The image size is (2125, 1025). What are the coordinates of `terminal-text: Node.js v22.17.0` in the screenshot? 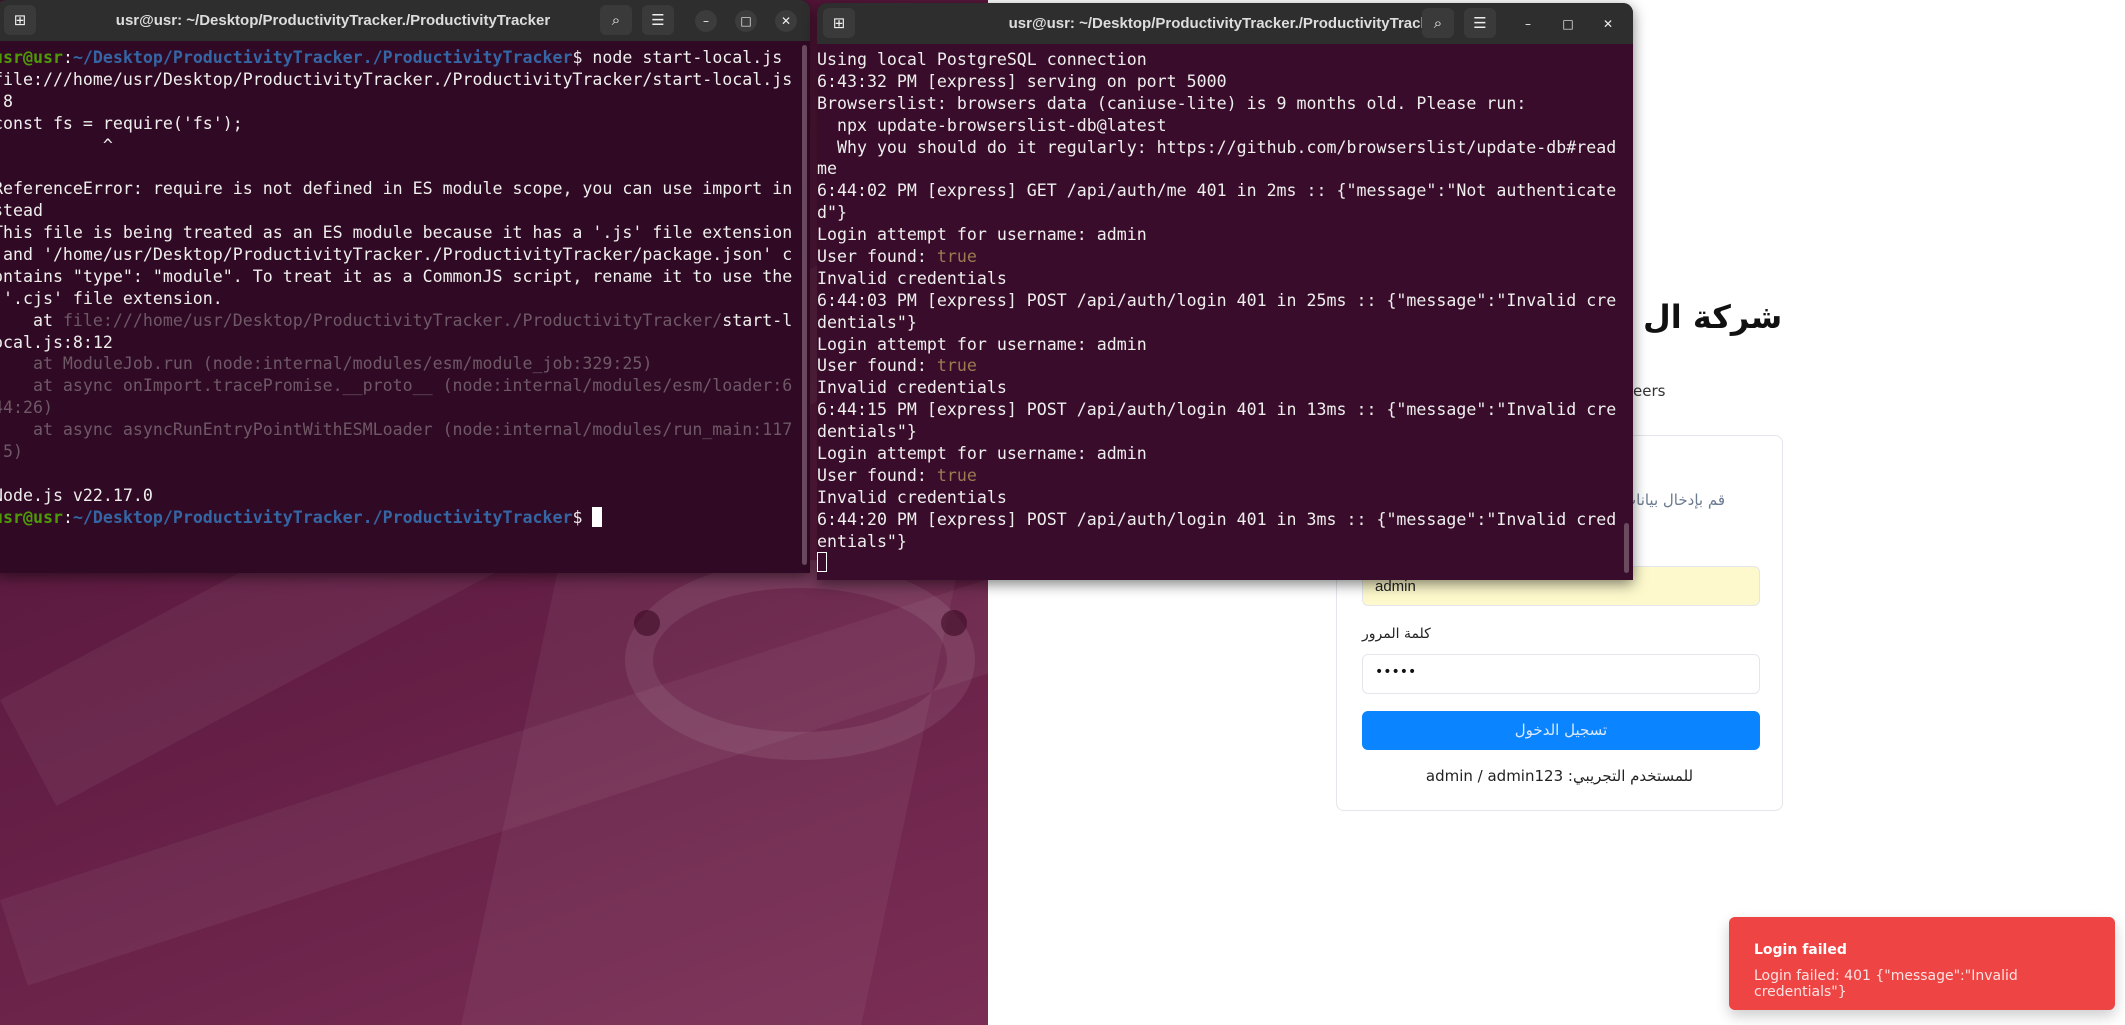 It's located at (76, 495).